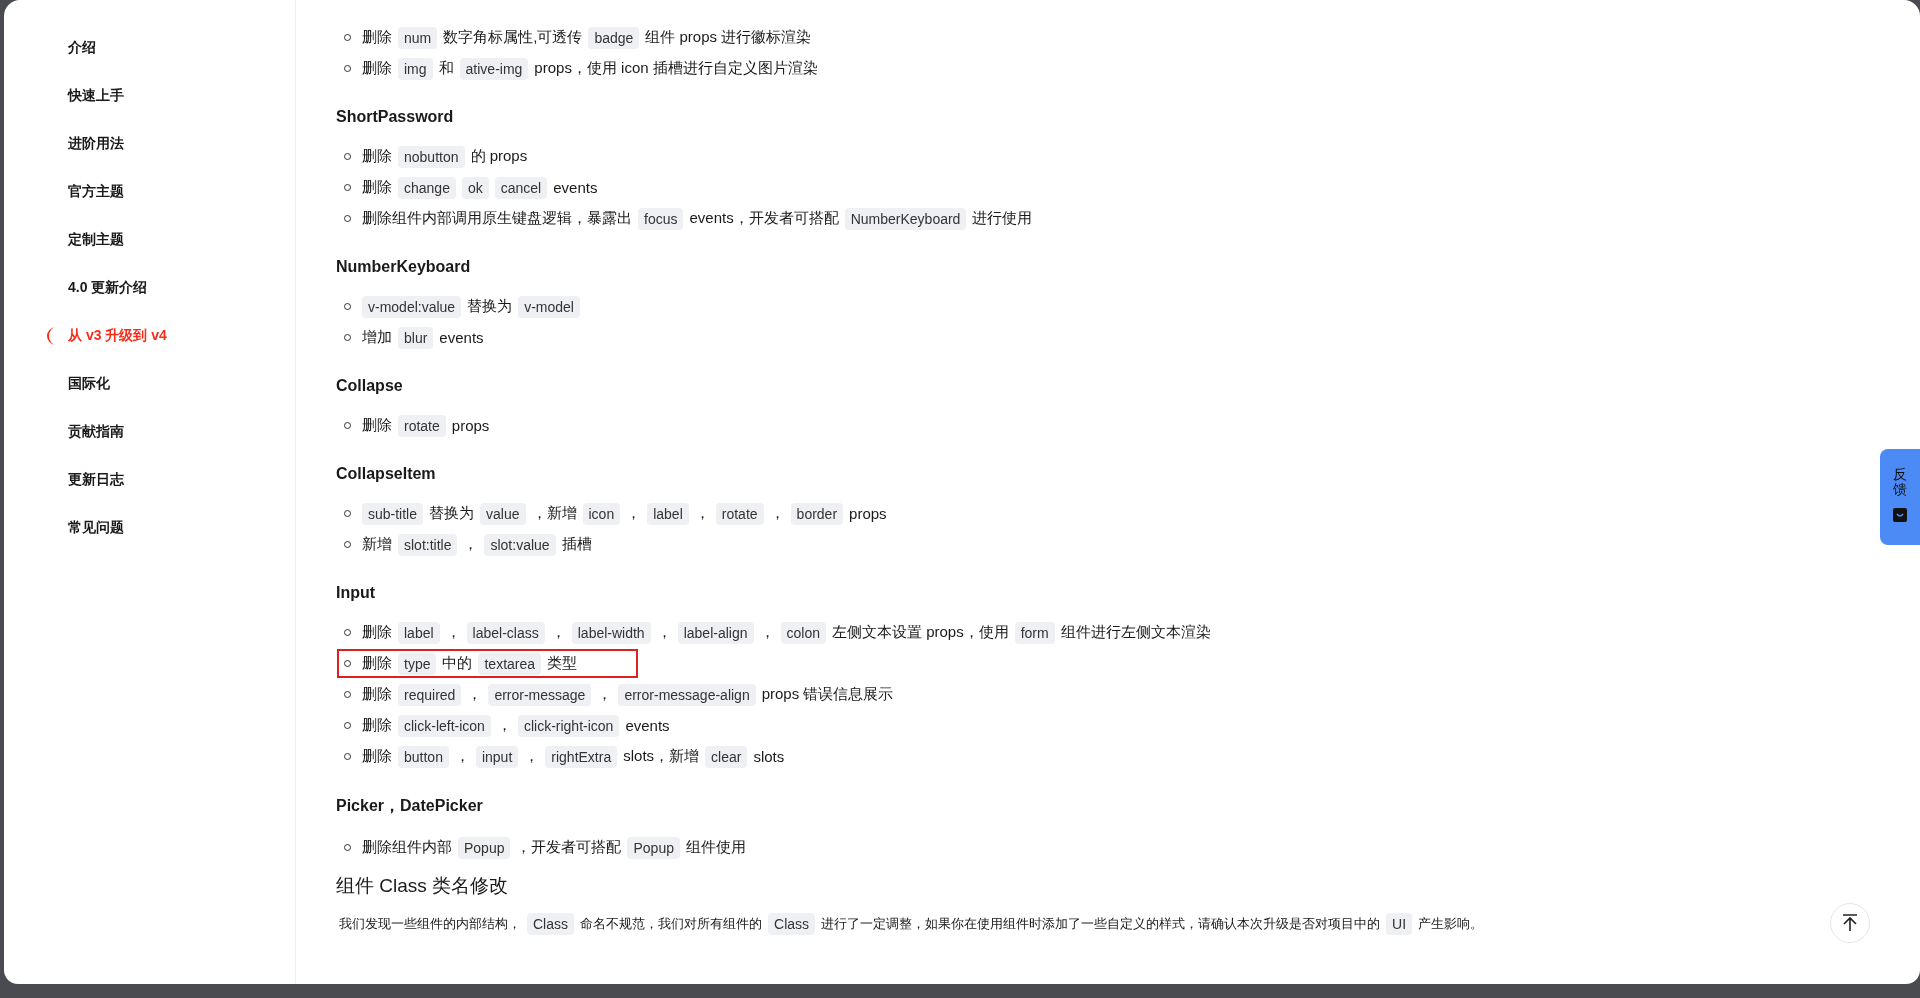 This screenshot has width=1920, height=998. What do you see at coordinates (386, 474) in the screenshot?
I see `section-title: CollapseItem` at bounding box center [386, 474].